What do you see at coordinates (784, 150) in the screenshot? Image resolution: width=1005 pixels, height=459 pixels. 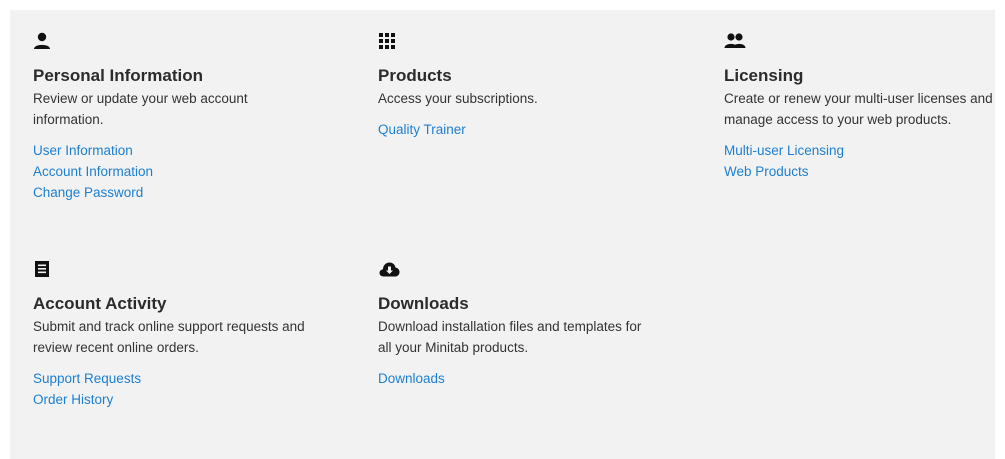 I see `multi-user-licensing-link: Multi-user Licensing` at bounding box center [784, 150].